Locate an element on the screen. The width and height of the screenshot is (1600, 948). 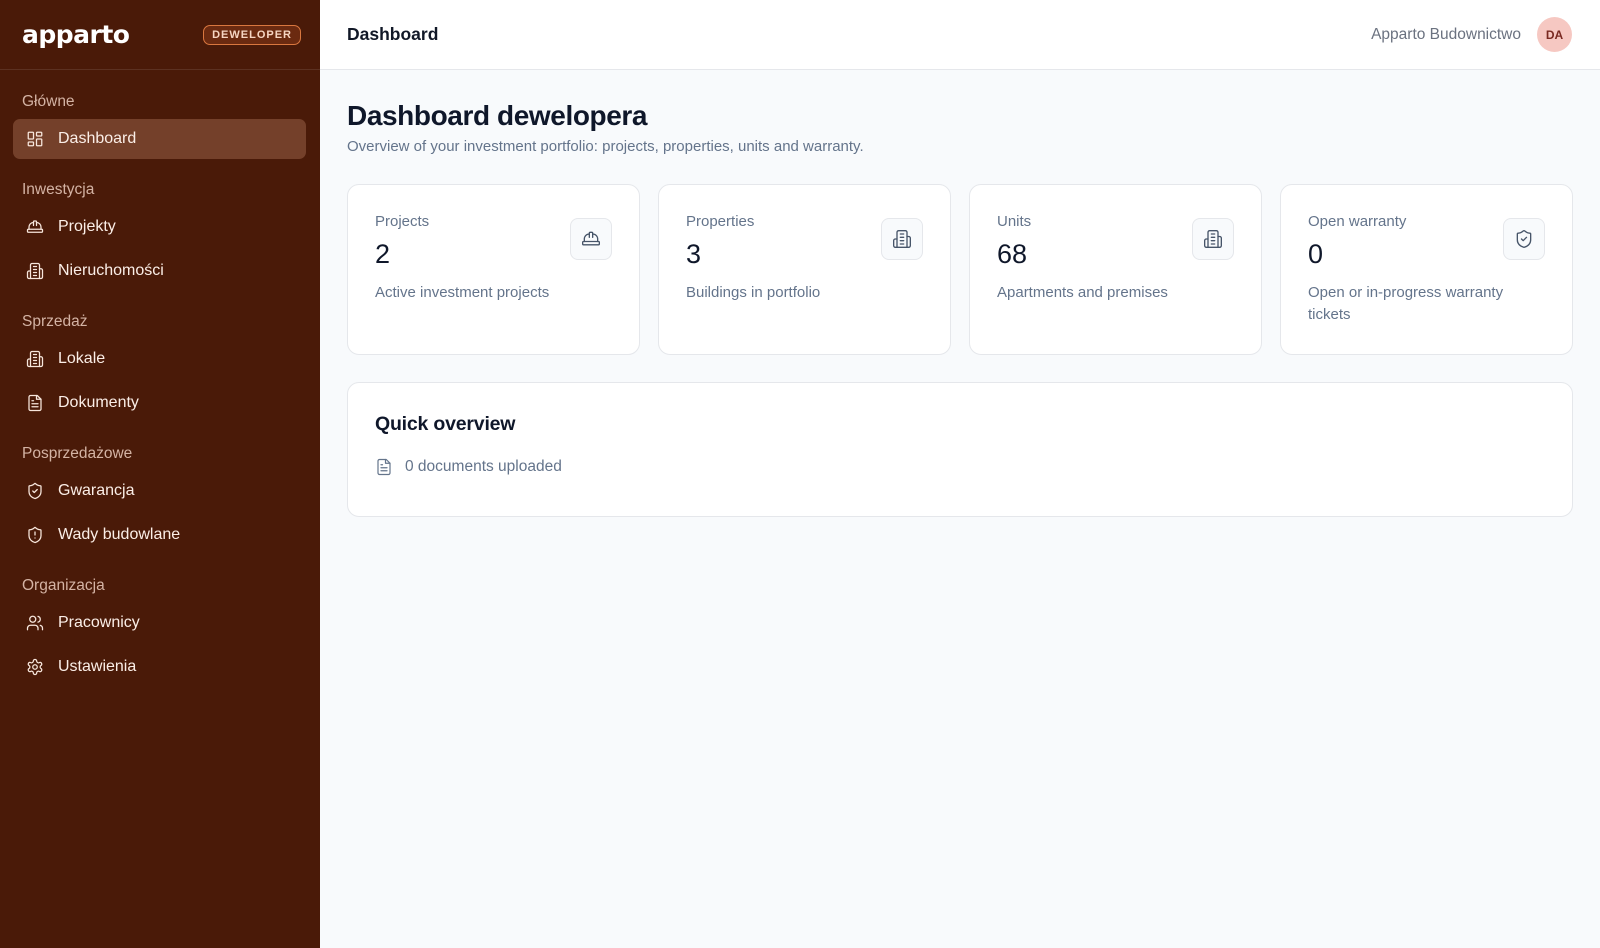
page-title: Dashboard dewelopera is located at coordinates (497, 115).